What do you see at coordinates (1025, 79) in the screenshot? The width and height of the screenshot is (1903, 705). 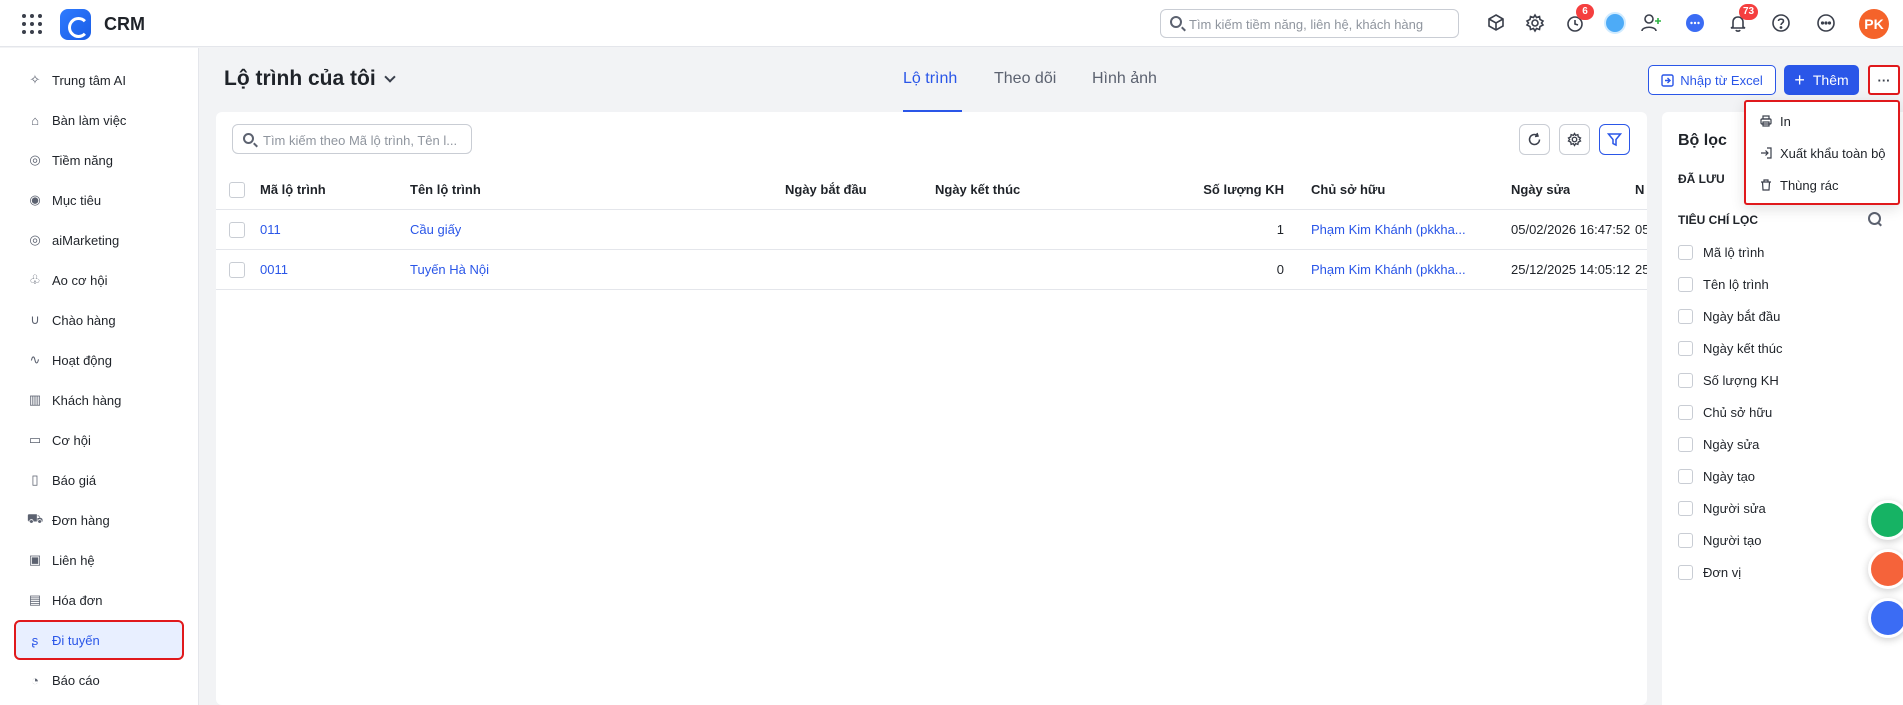 I see `tab-tracking: Theo dõi` at bounding box center [1025, 79].